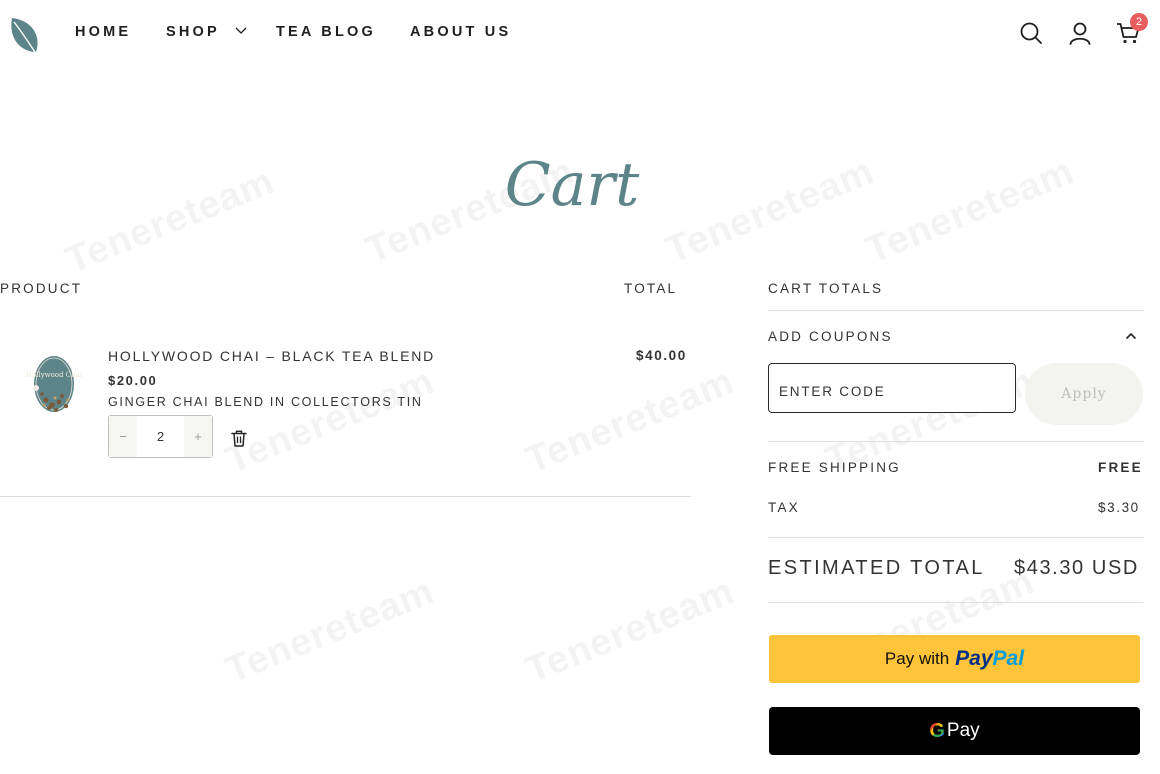  Describe the element at coordinates (103, 32) in the screenshot. I see `nav-home: HOME` at that location.